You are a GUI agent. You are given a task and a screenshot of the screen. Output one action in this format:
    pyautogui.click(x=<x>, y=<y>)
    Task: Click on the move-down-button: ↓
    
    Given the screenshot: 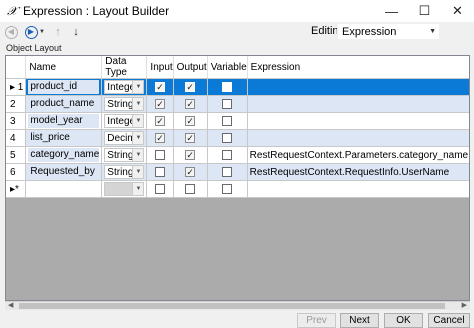 What is the action you would take?
    pyautogui.click(x=76, y=32)
    